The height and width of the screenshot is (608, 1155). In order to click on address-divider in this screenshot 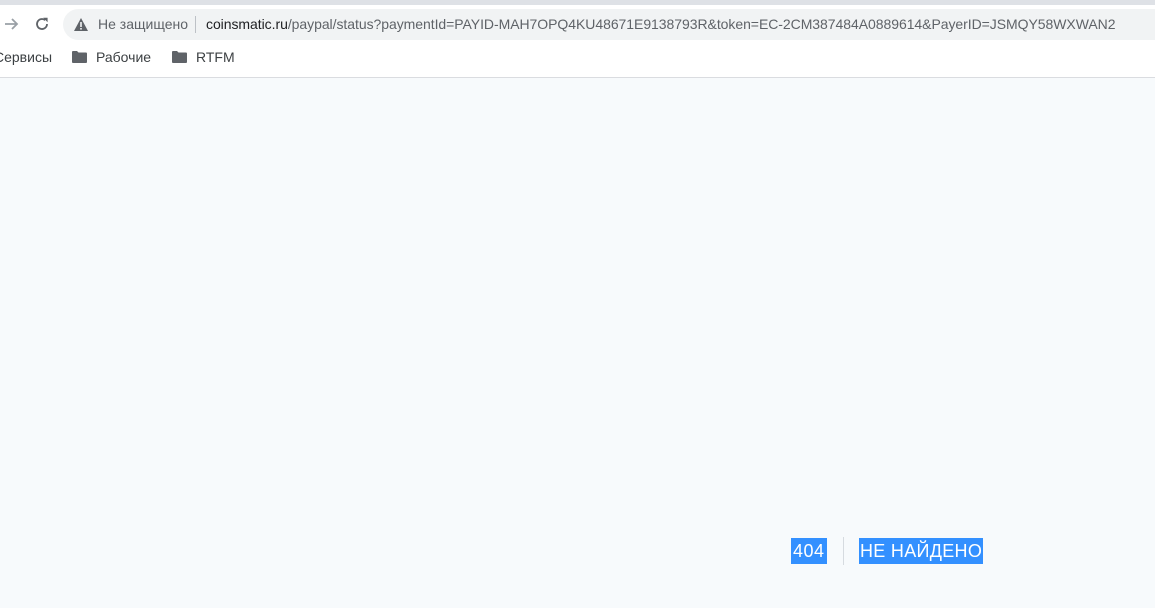, I will do `click(195, 24)`.